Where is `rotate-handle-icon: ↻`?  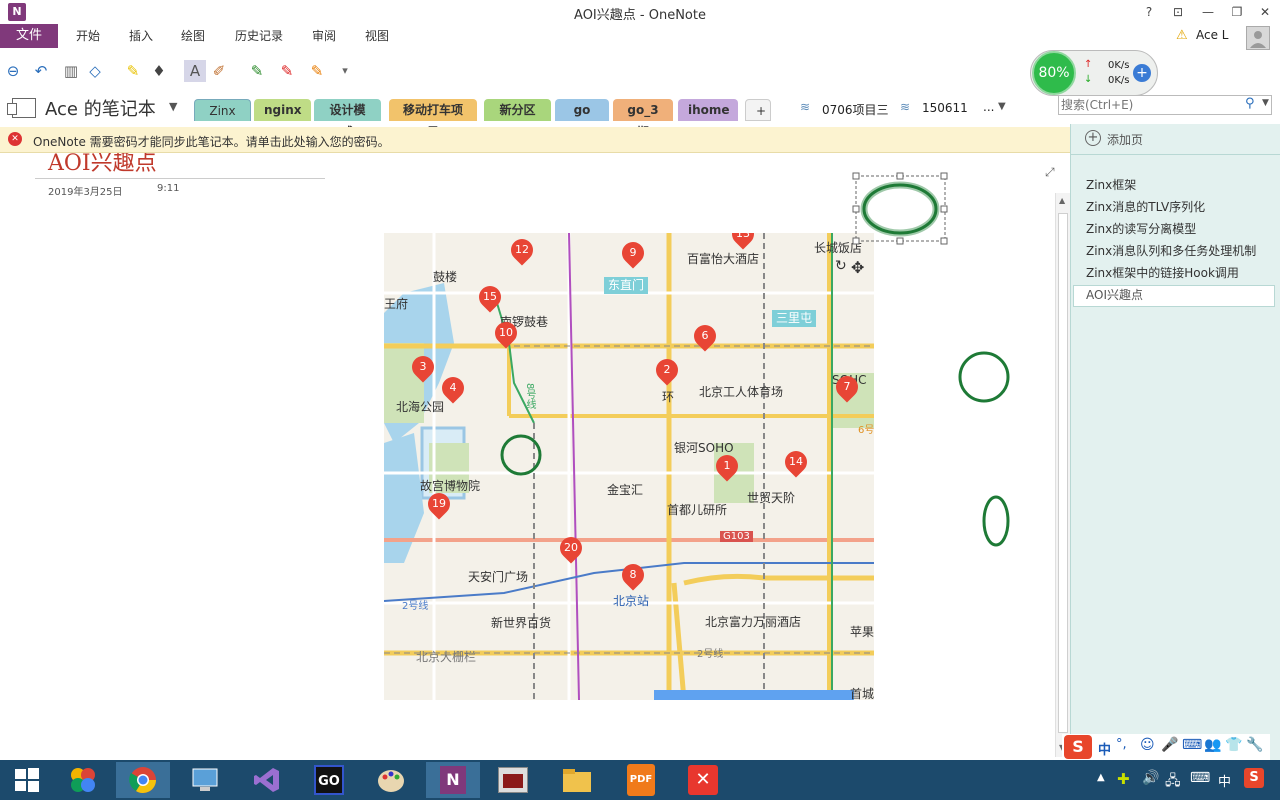
rotate-handle-icon: ↻ is located at coordinates (841, 266).